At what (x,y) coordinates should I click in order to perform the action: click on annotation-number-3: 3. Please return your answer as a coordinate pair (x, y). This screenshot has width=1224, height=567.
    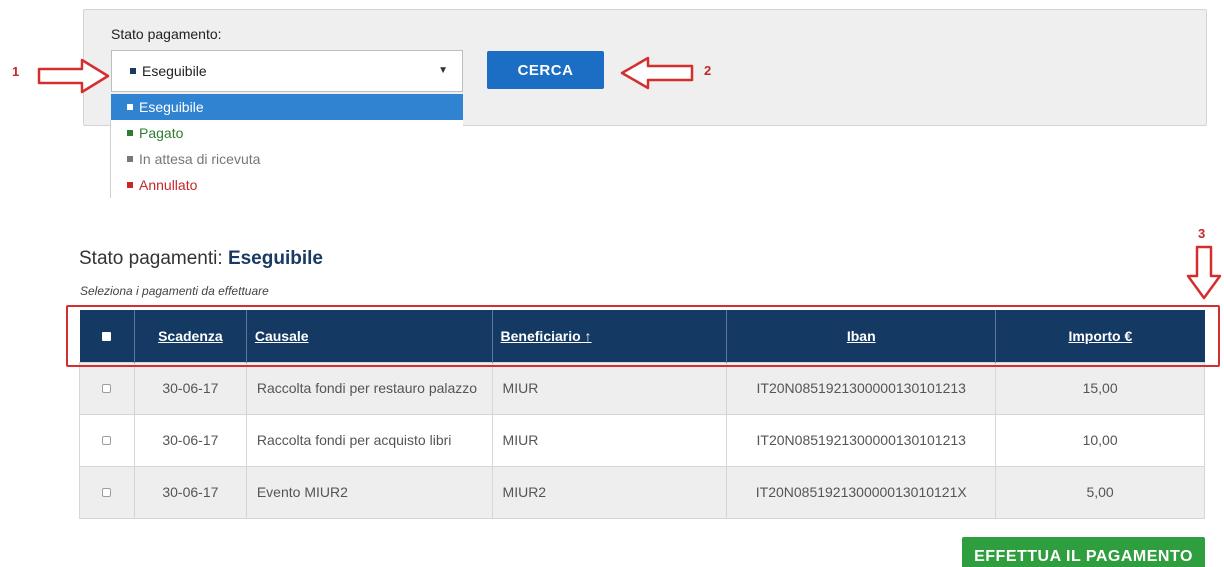
    Looking at the image, I should click on (1202, 233).